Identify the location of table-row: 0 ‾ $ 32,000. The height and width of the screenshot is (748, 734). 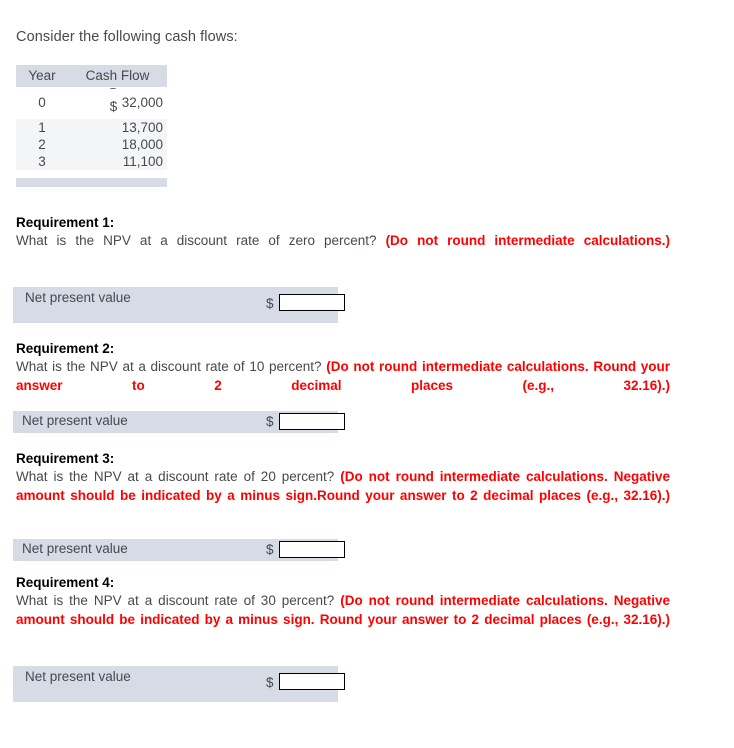
(91, 103).